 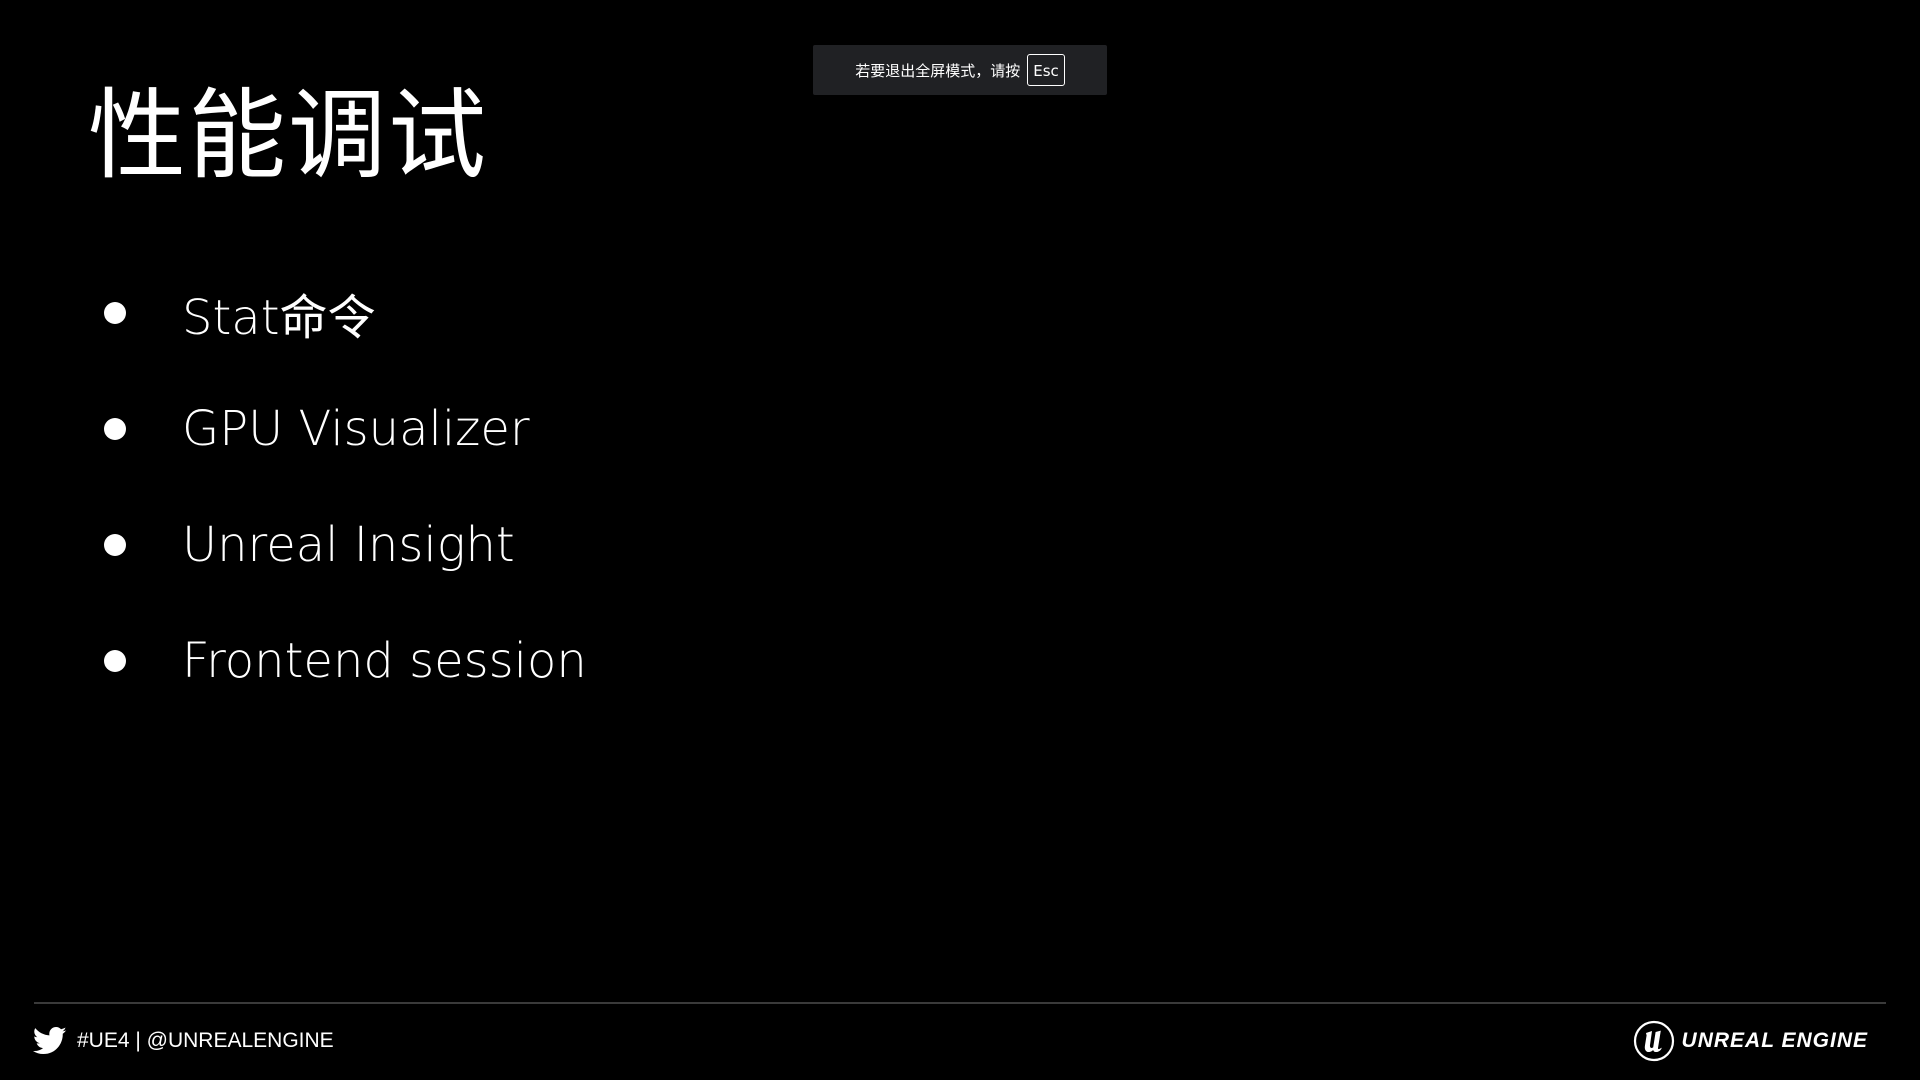 I want to click on fullscreen-exit-notice: 若要退出全屏模式，请按 Esc, so click(x=960, y=70).